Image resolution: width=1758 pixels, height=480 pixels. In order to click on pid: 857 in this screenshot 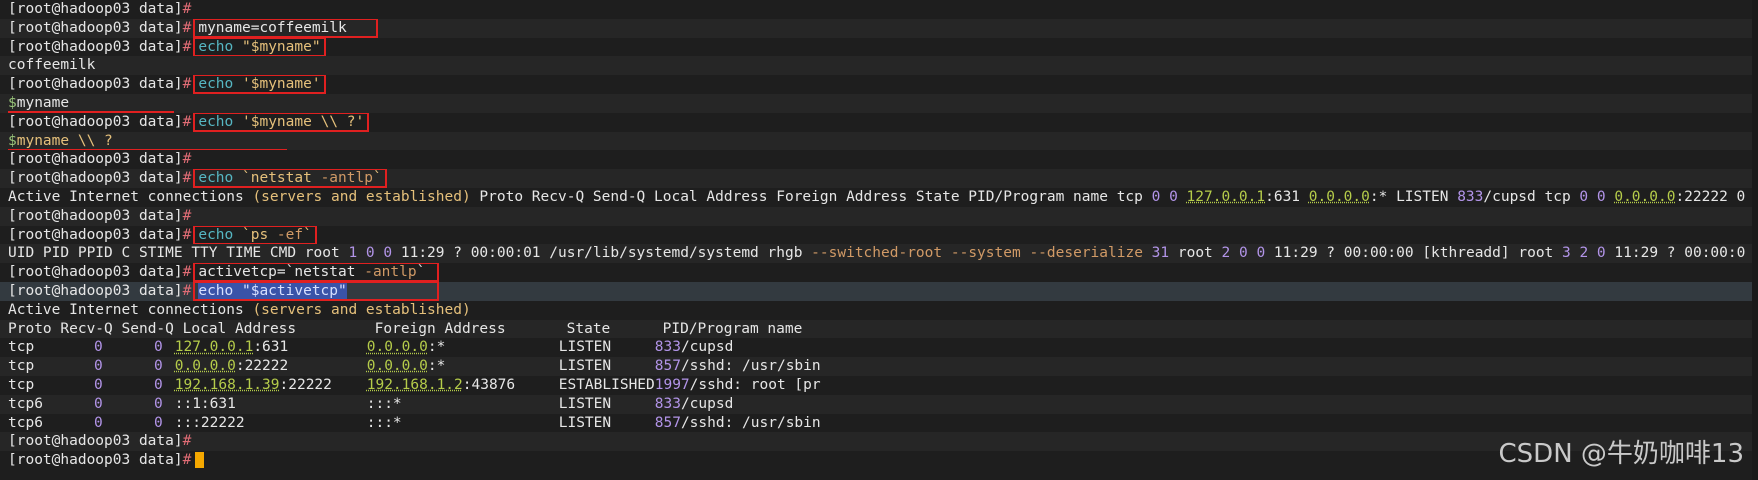, I will do `click(667, 422)`.